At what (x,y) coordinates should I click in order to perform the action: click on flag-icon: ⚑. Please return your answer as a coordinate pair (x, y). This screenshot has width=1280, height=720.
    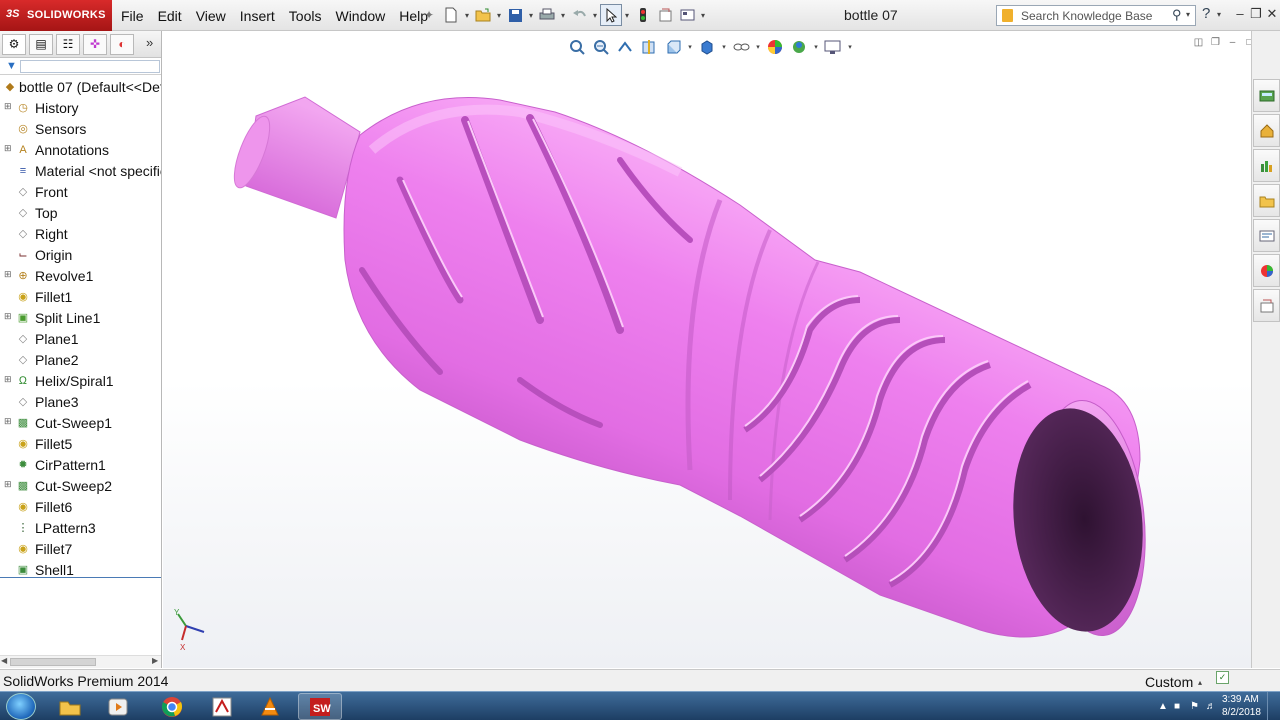
    Looking at the image, I should click on (1194, 706).